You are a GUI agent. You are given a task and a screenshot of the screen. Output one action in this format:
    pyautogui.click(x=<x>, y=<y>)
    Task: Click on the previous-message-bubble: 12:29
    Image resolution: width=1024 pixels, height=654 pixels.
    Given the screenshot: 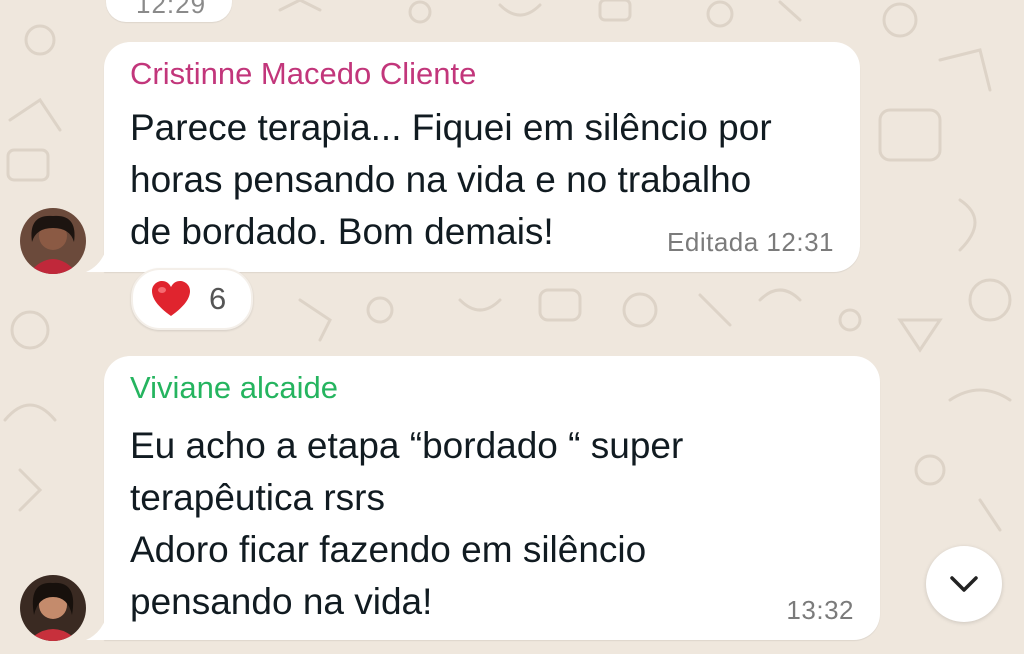 What is the action you would take?
    pyautogui.click(x=169, y=11)
    